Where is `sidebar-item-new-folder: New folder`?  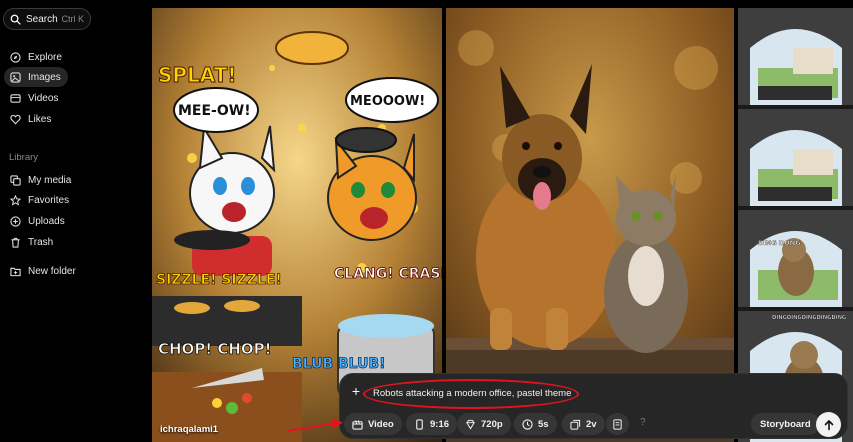 sidebar-item-new-folder: New folder is located at coordinates (44, 271).